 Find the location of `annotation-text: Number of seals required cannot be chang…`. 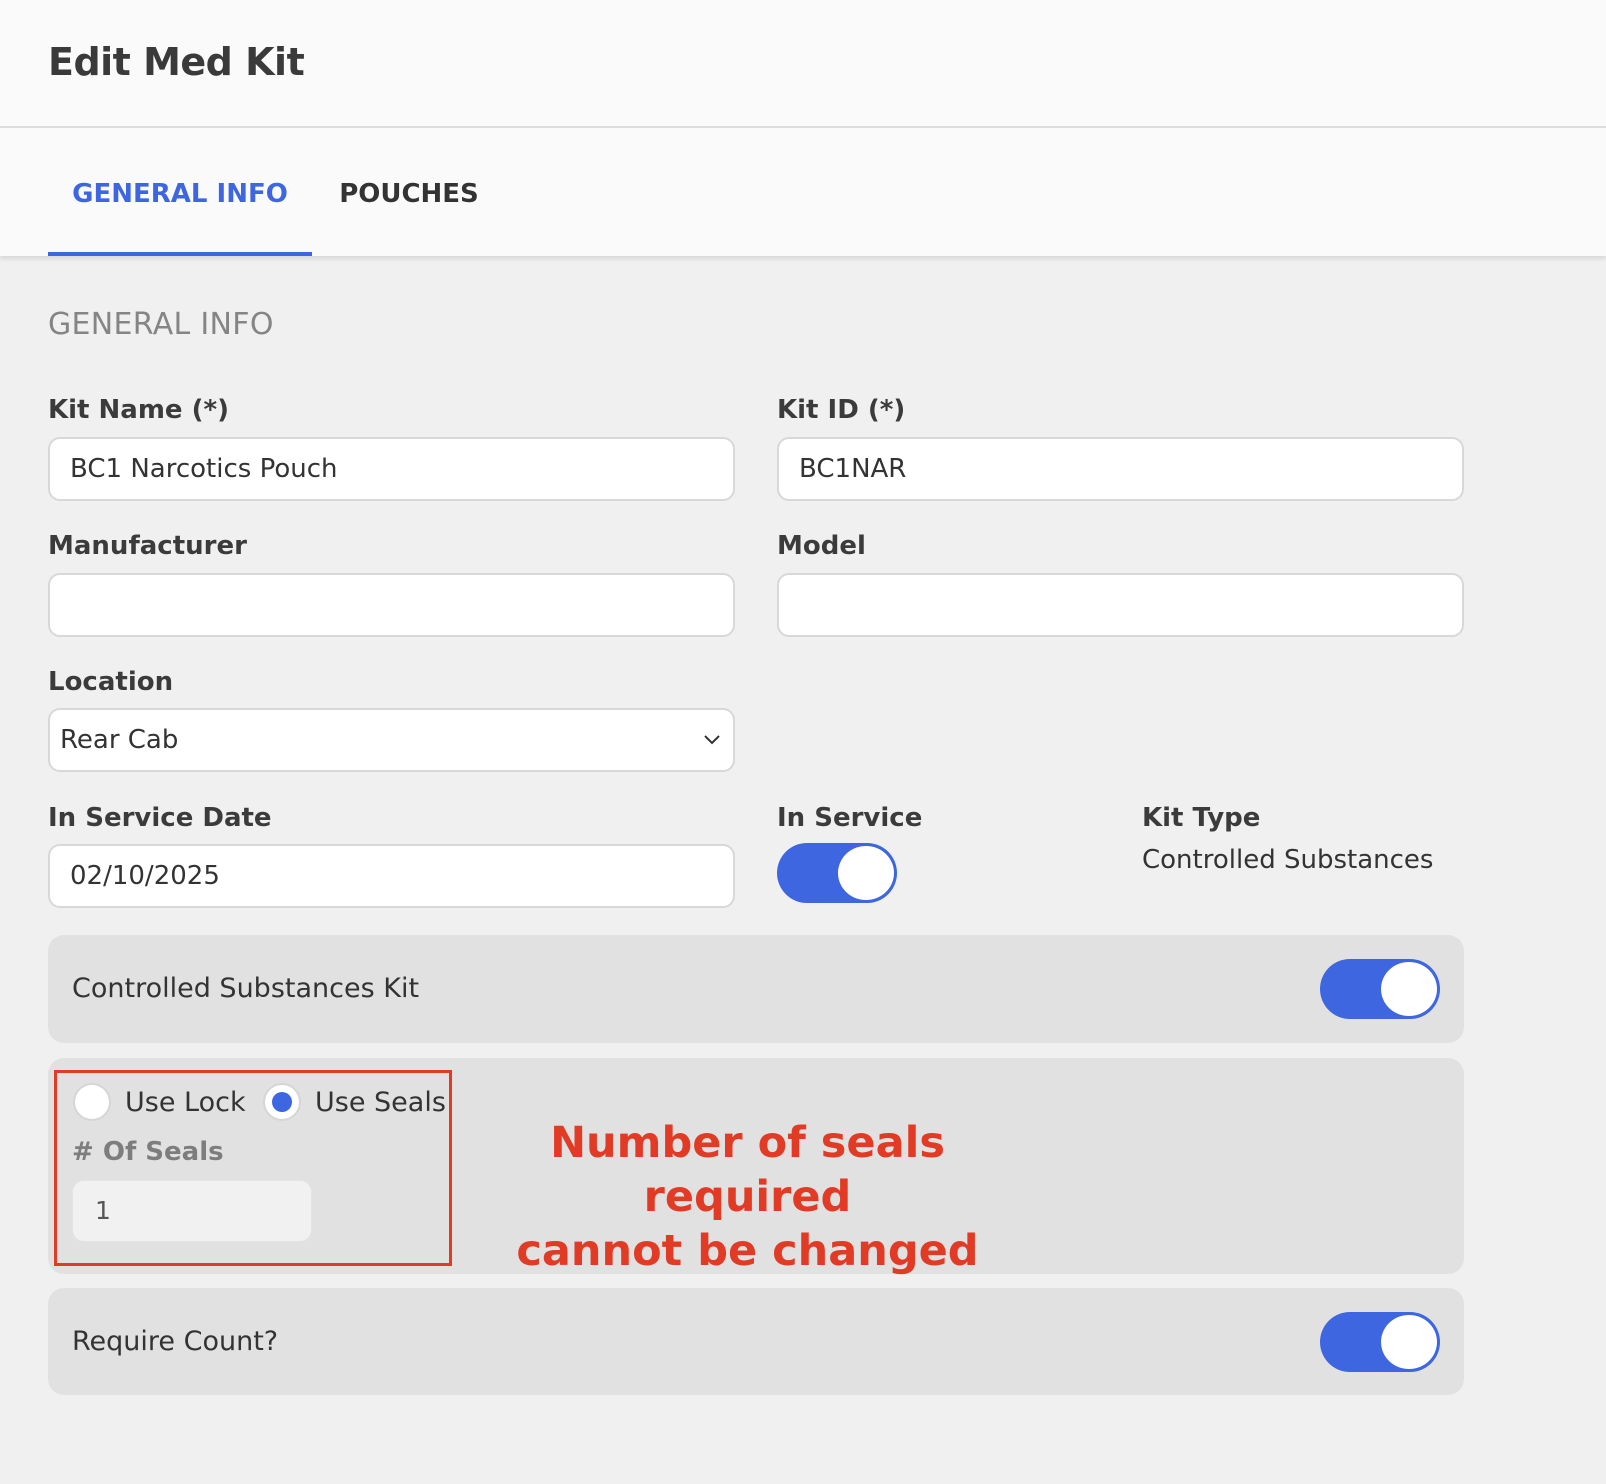

annotation-text: Number of seals required cannot be chang… is located at coordinates (747, 1197).